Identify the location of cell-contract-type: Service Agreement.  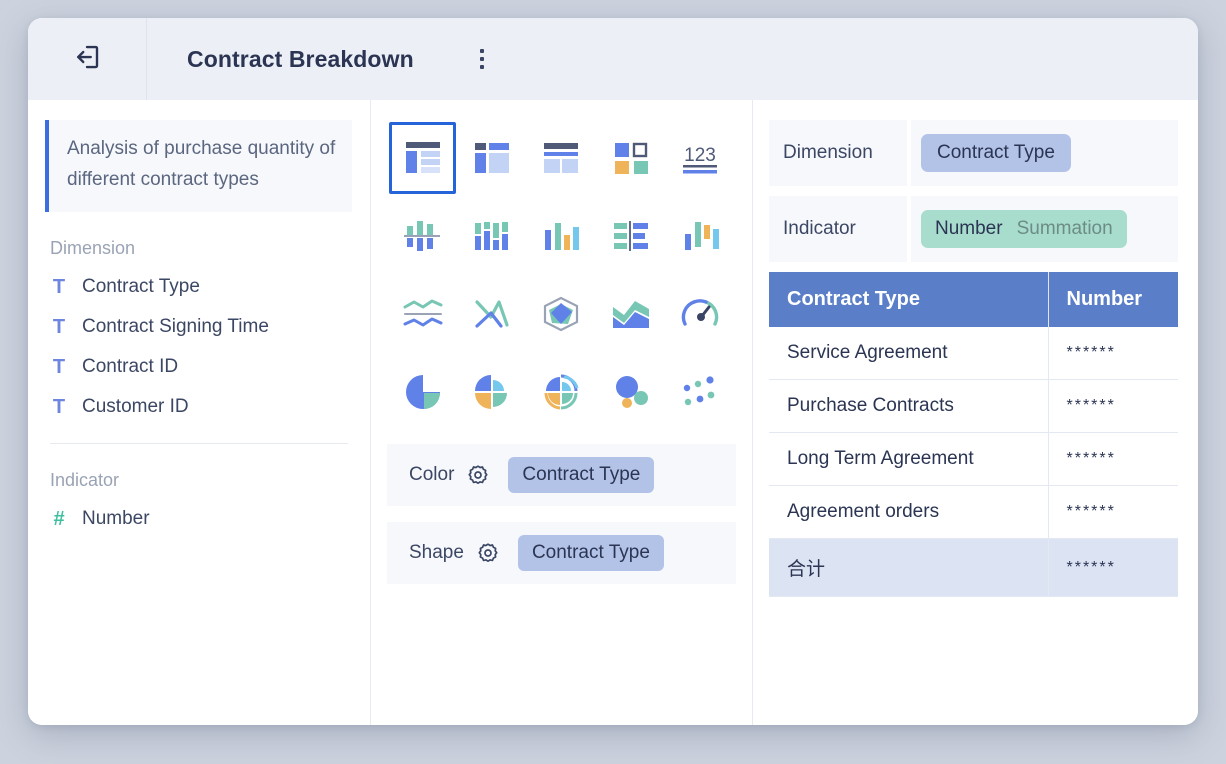
(909, 353).